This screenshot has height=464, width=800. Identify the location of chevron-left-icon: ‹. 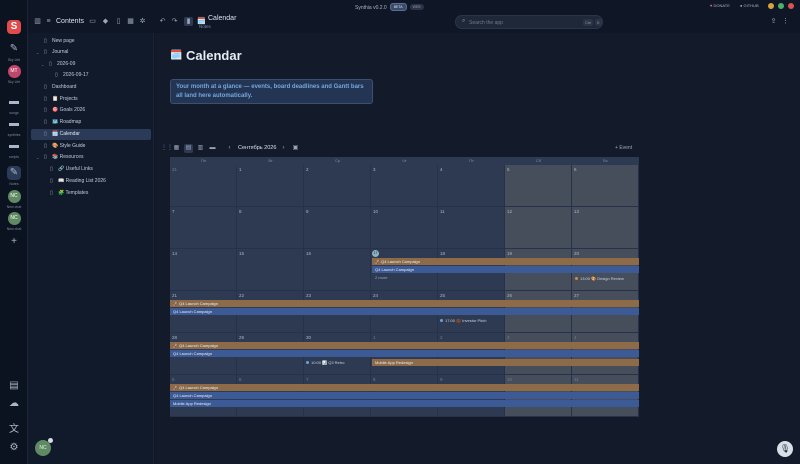
(229, 148).